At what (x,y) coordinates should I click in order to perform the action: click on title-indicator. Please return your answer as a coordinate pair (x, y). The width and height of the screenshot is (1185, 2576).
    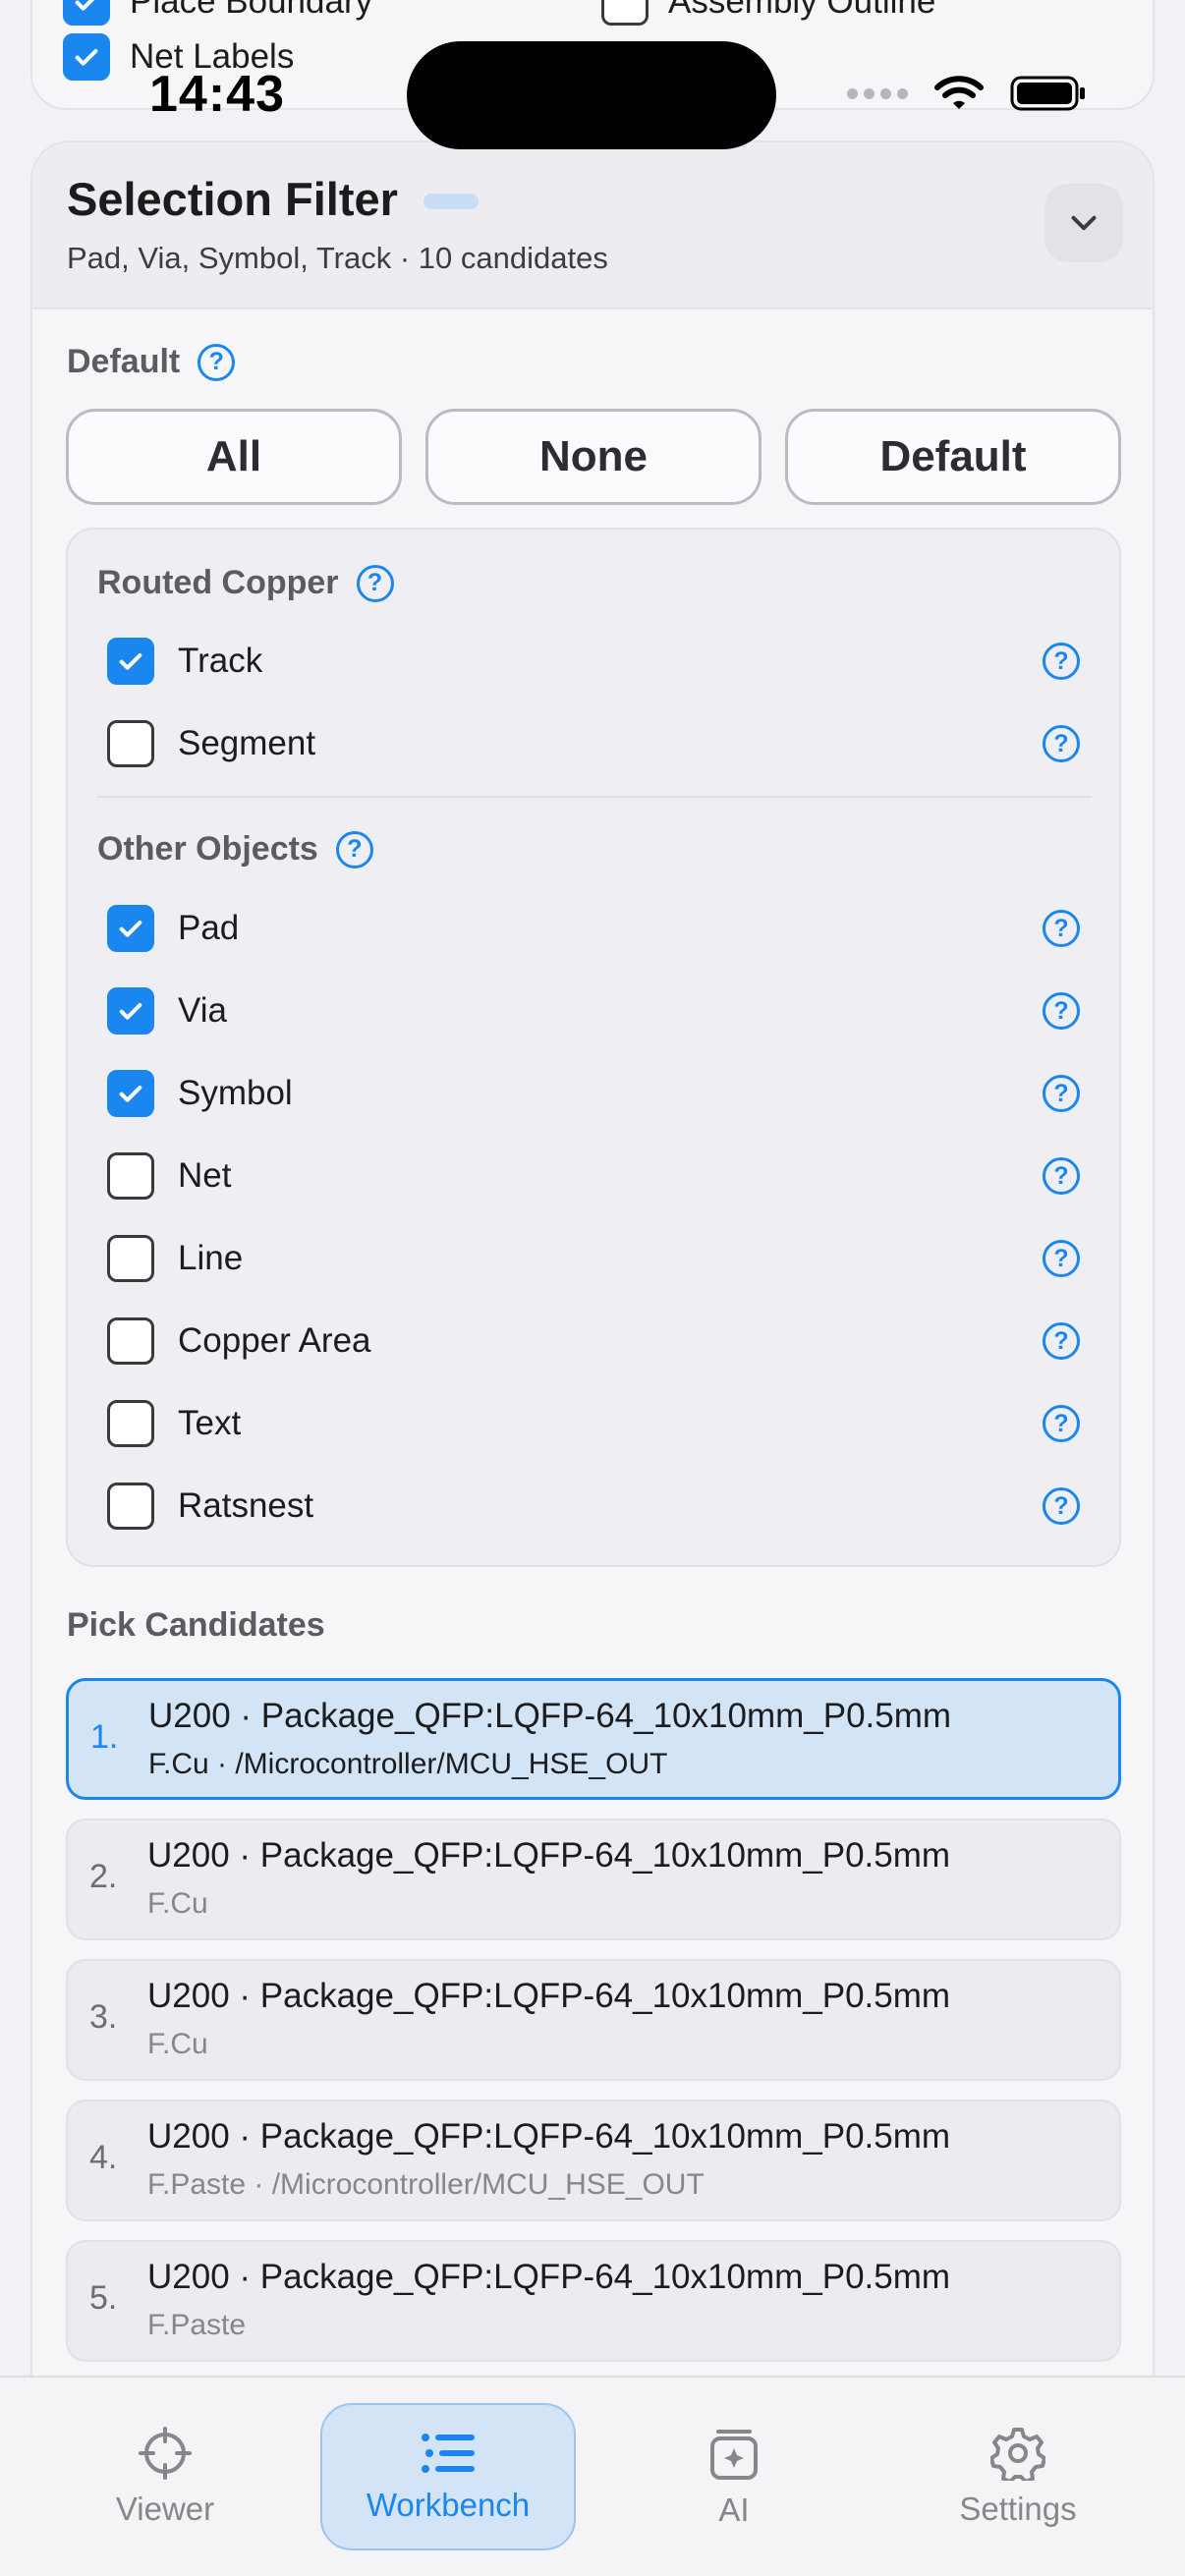
    Looking at the image, I should click on (451, 201).